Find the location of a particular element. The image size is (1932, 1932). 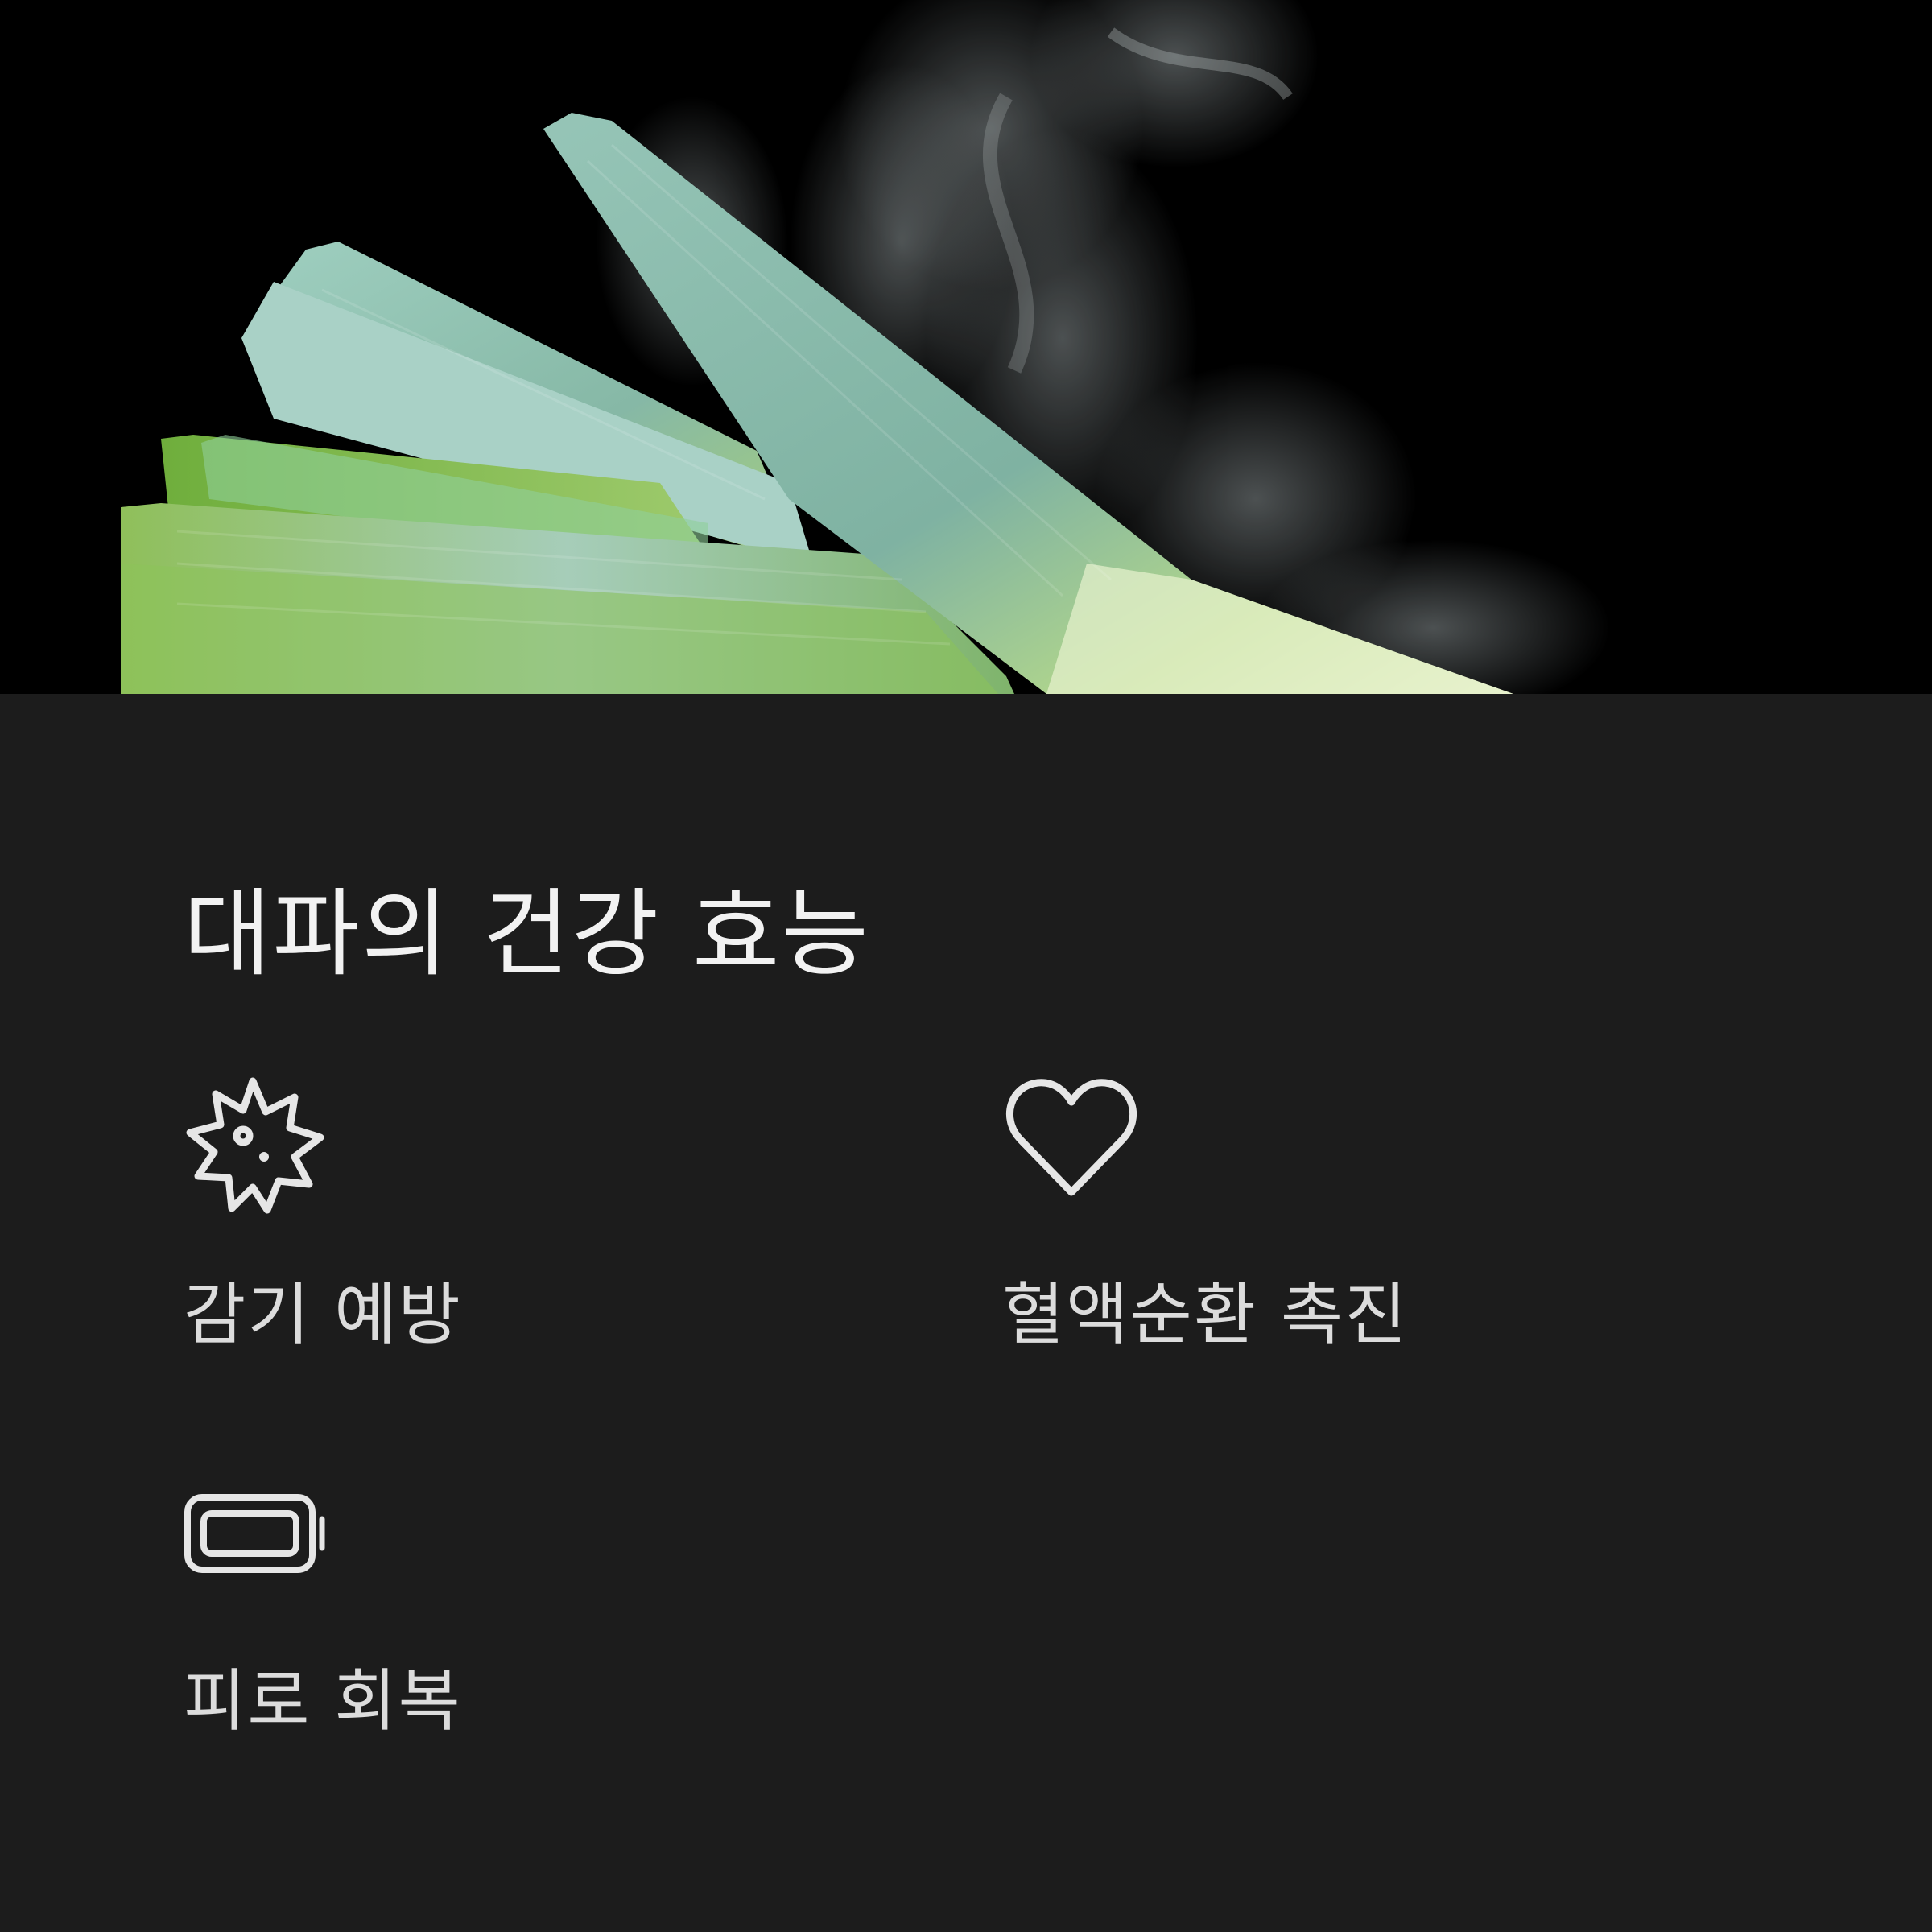

benefit-blood-circulation: 혈액순환 촉진 is located at coordinates (1364, 1219).